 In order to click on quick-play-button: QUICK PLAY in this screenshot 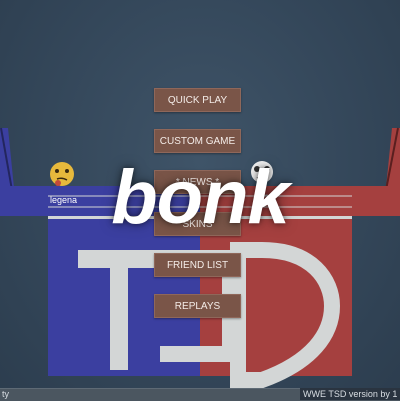, I will do `click(197, 100)`.